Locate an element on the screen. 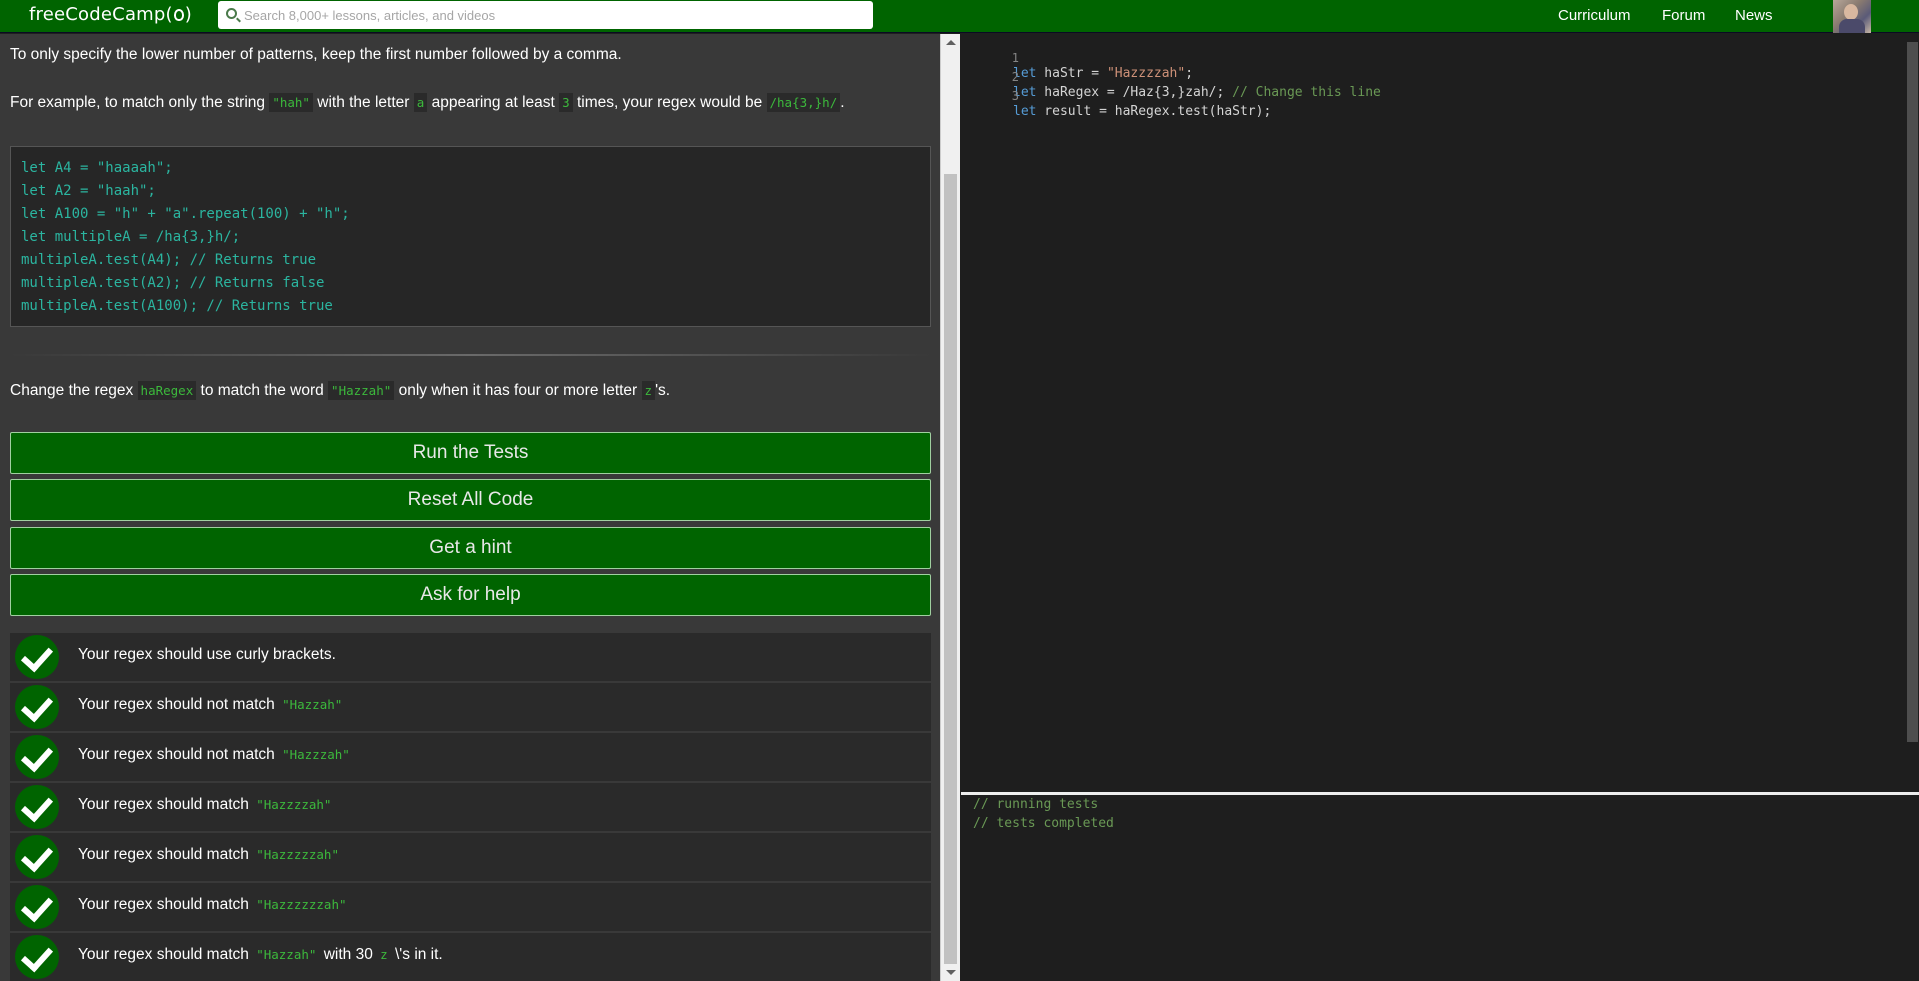  divider is located at coordinates (470, 355).